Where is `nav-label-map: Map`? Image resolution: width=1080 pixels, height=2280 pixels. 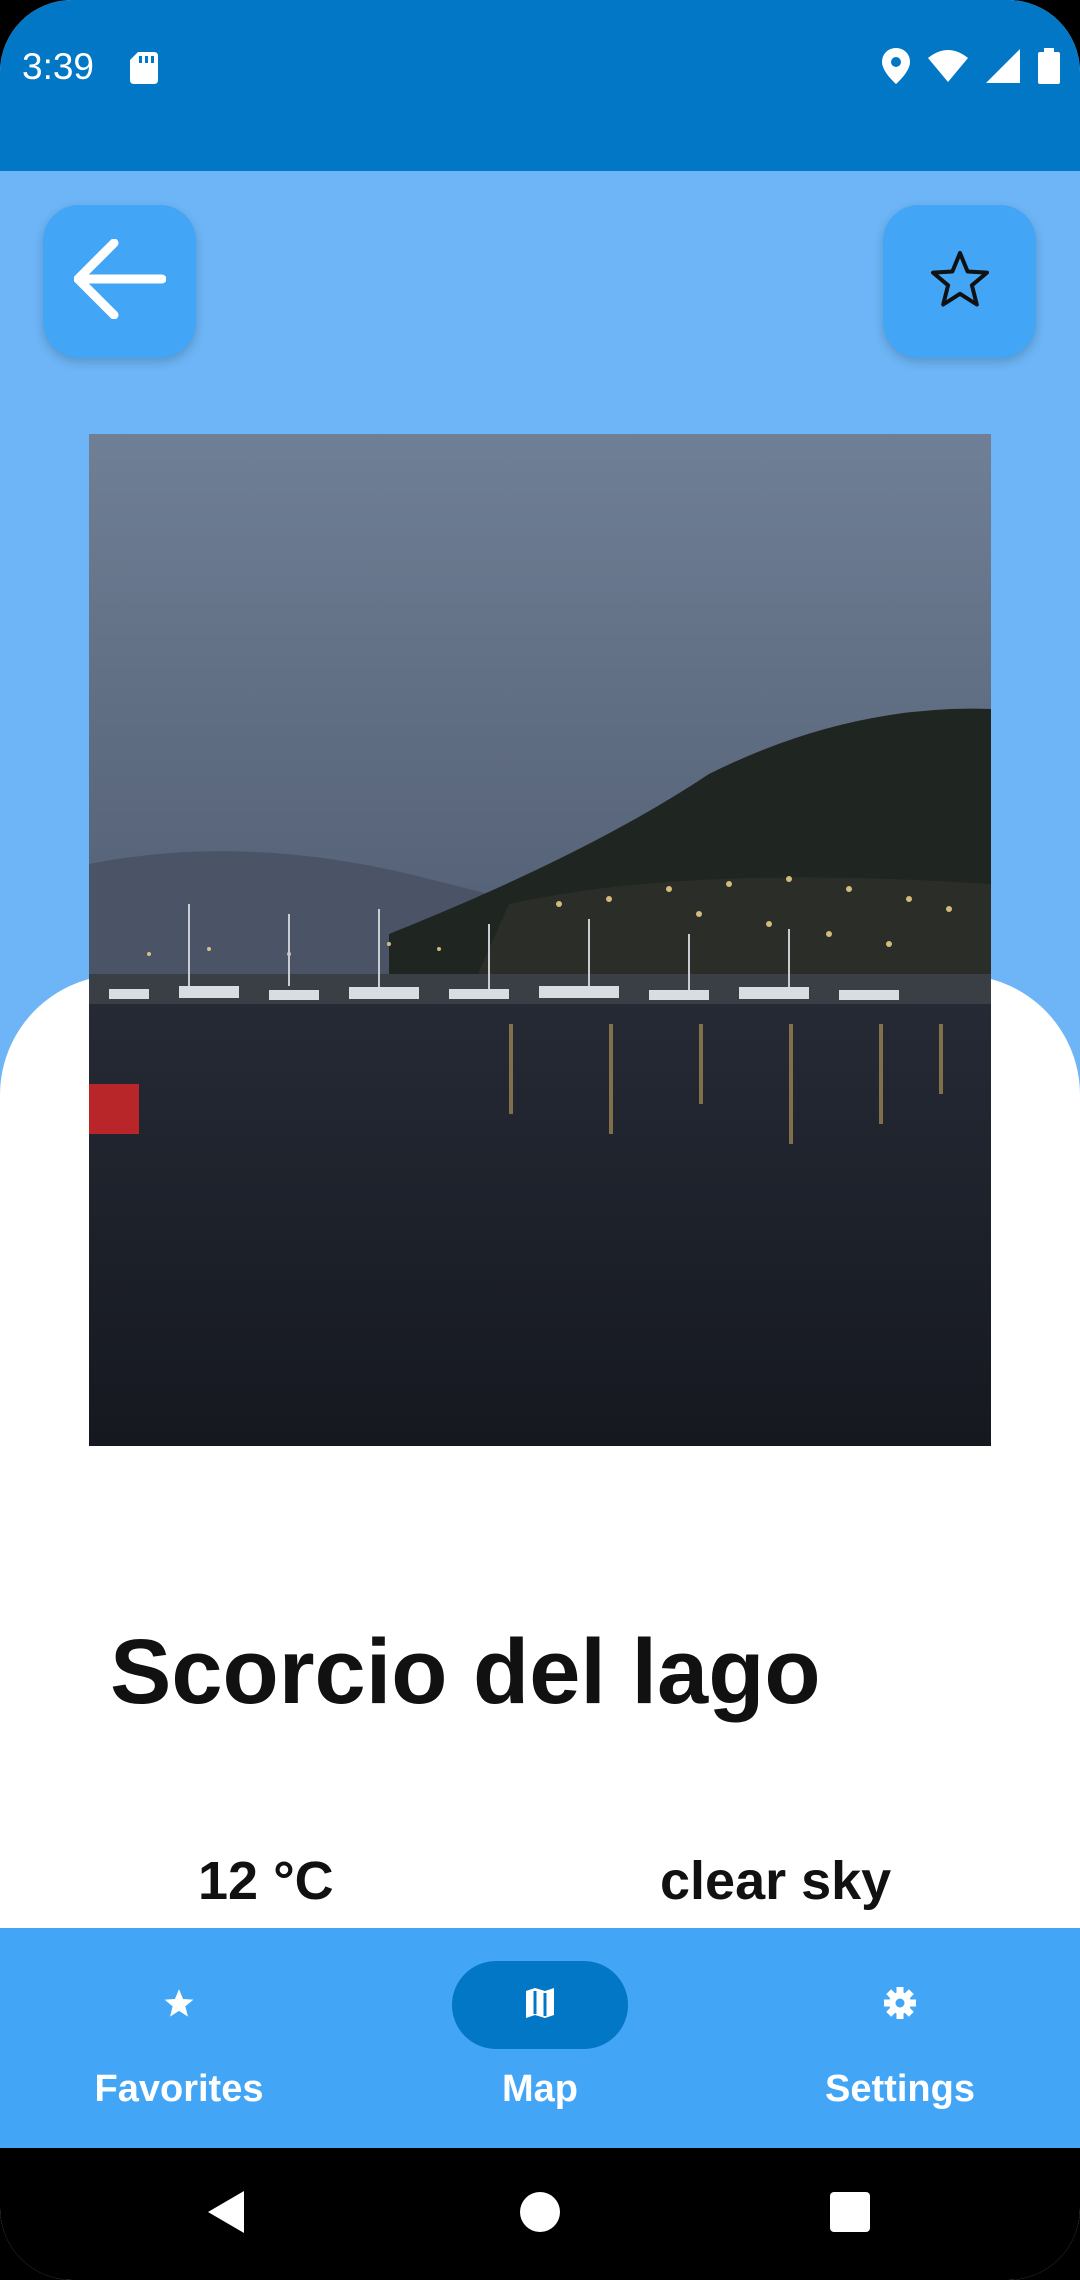 nav-label-map: Map is located at coordinates (540, 2089).